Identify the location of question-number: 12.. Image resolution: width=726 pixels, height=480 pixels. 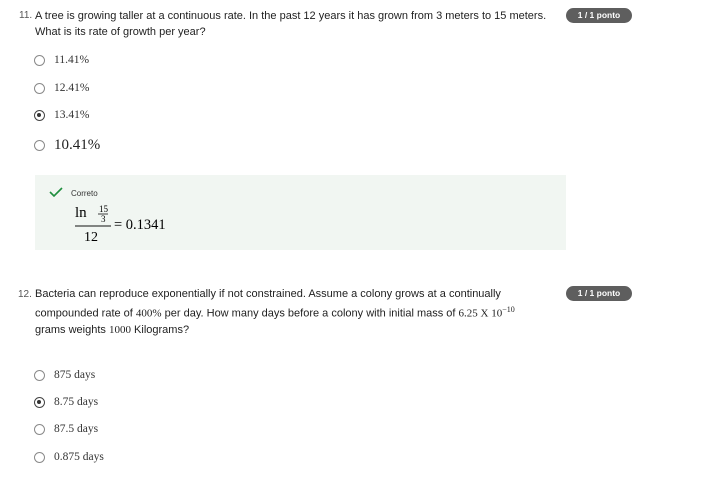
(25, 294).